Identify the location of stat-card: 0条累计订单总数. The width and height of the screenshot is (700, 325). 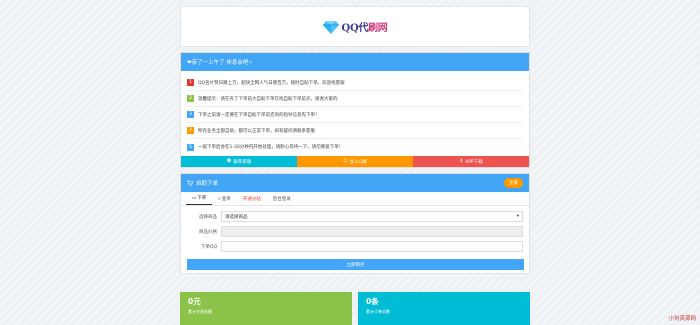
(444, 308).